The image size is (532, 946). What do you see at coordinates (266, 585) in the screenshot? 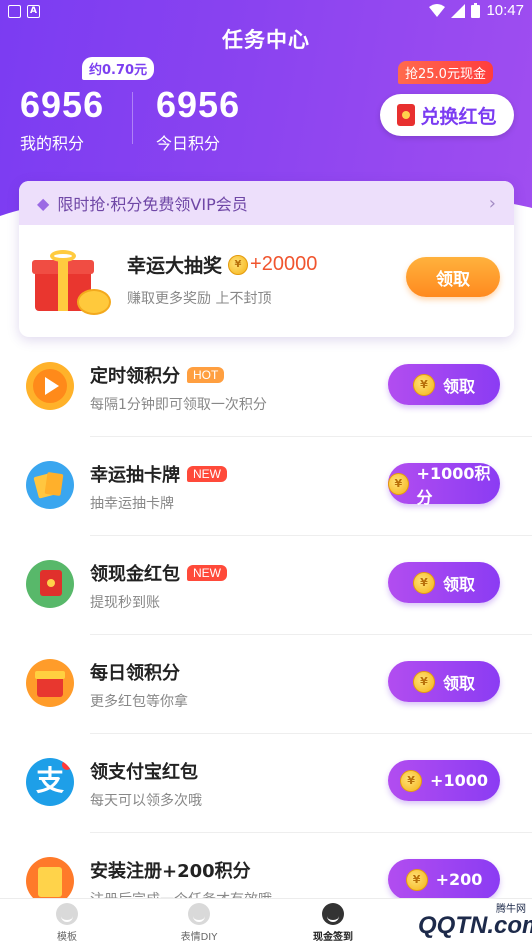
I see `task-row: 领现金红包 NEW 提现秒到账 ¥ 领取` at bounding box center [266, 585].